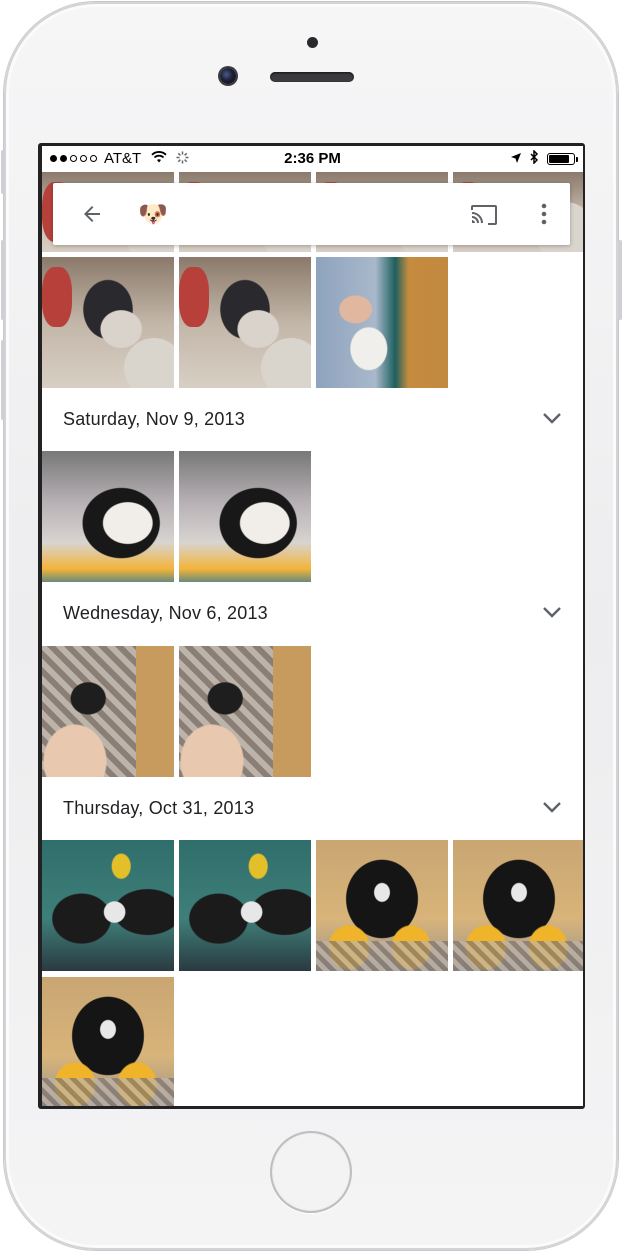 The image size is (623, 1255). Describe the element at coordinates (311, 214) in the screenshot. I see `app-bar: 🐶` at that location.